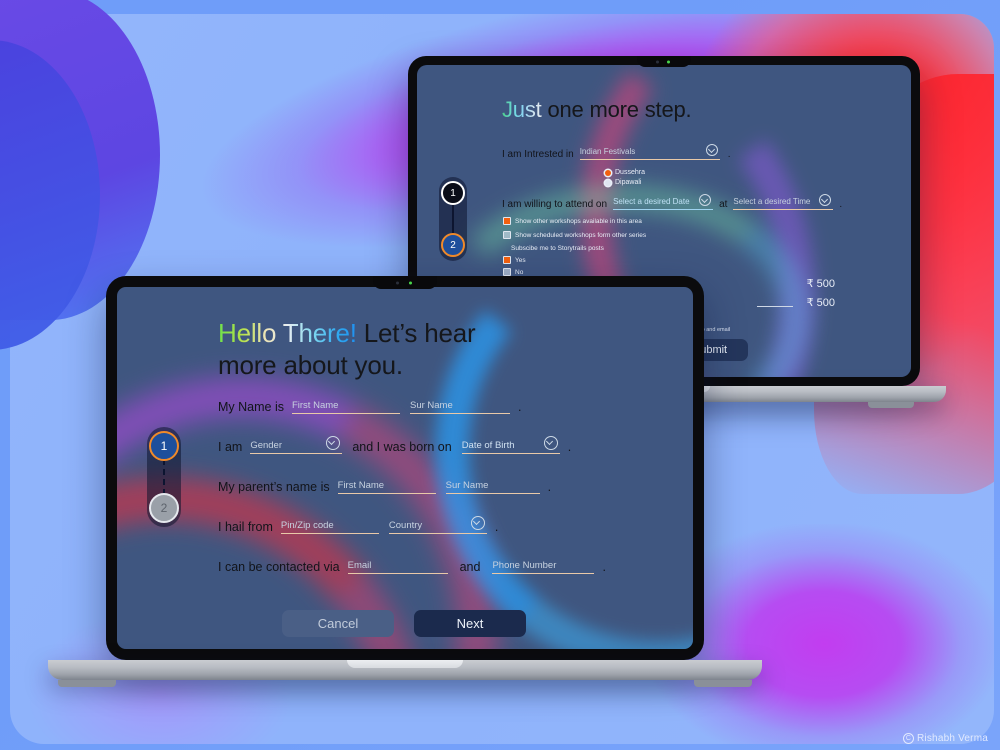  Describe the element at coordinates (538, 154) in the screenshot. I see `label-interested: I am Intrested in` at that location.